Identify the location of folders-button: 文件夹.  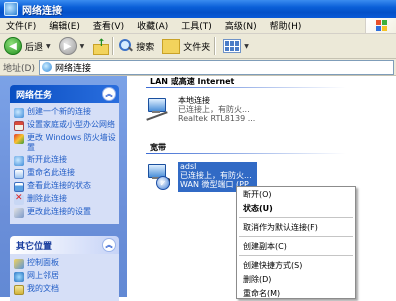
(186, 46).